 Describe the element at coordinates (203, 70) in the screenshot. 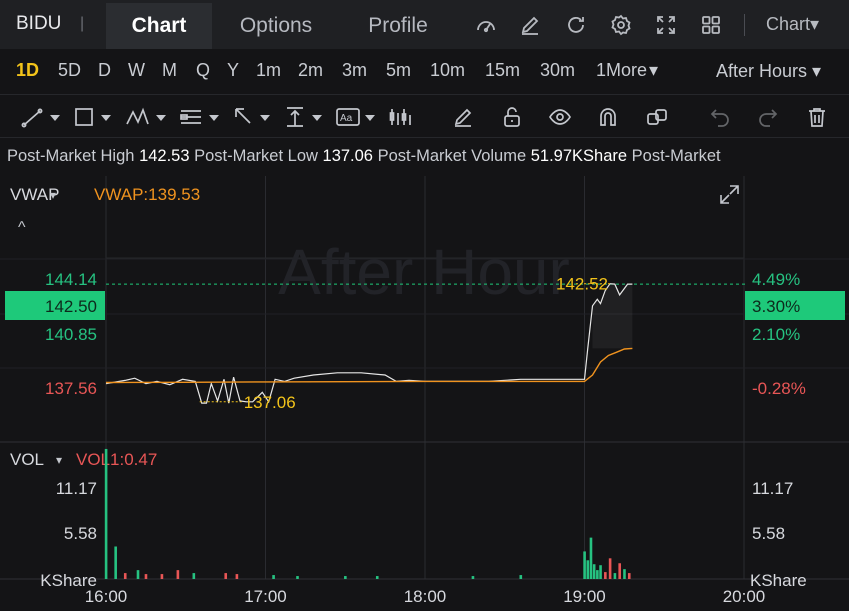

I see `interval-q: Q` at that location.